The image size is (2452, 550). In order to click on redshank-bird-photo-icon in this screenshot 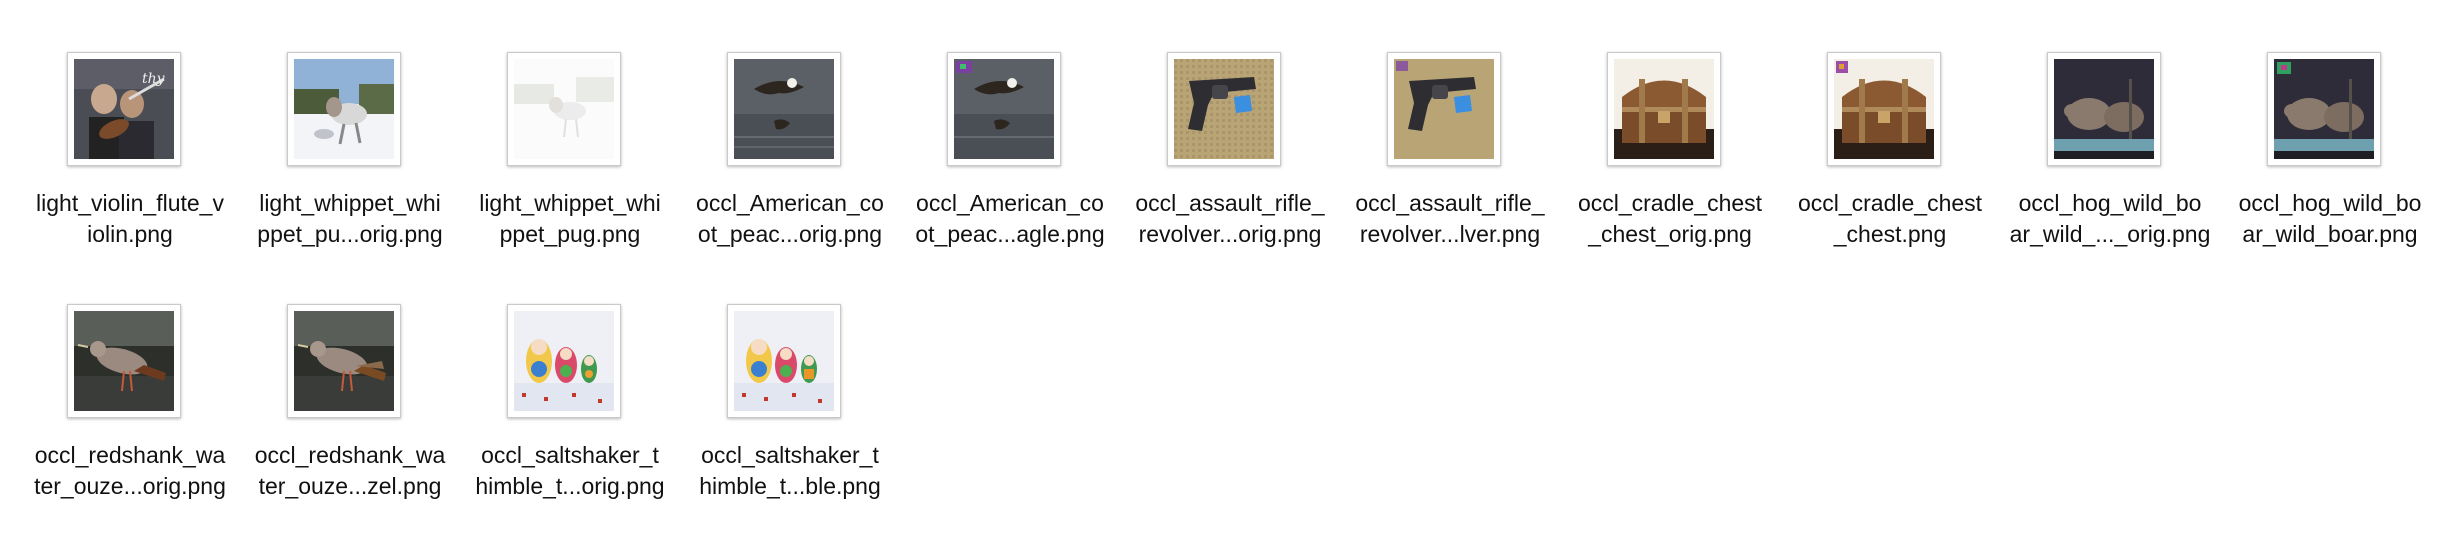, I will do `click(124, 361)`.